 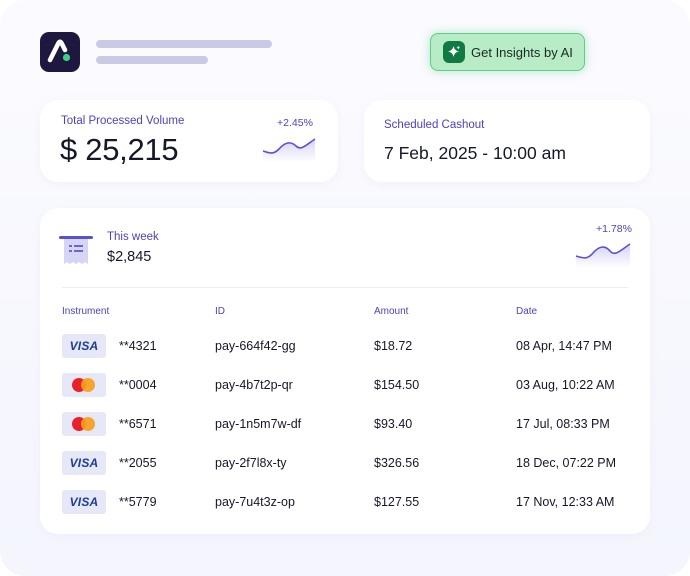 I want to click on card-divider, so click(x=345, y=287).